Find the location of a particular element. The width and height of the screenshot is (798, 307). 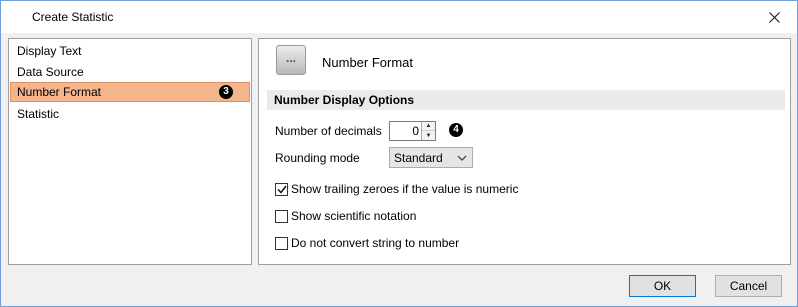

nav-item-number-format: Number Format 3 is located at coordinates (130, 92).